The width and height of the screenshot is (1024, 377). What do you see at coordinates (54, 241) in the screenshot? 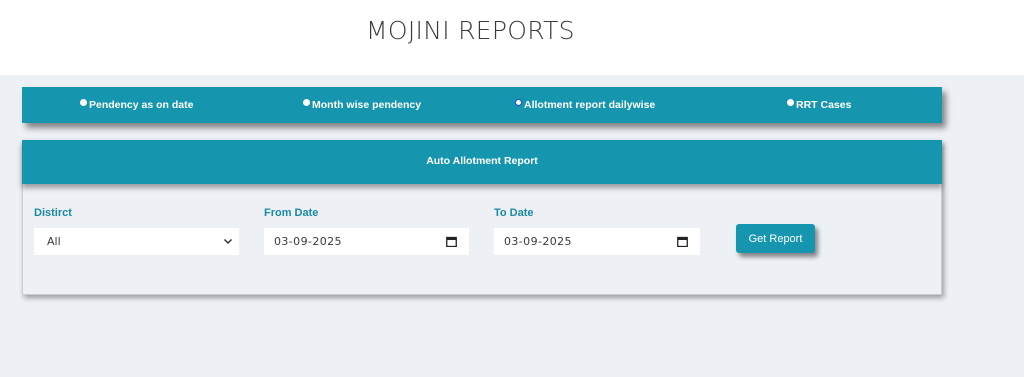
I see `district-value: All` at bounding box center [54, 241].